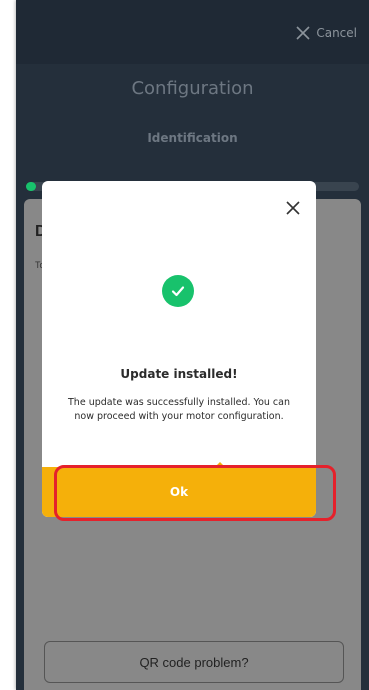  I want to click on checkmark-icon, so click(178, 291).